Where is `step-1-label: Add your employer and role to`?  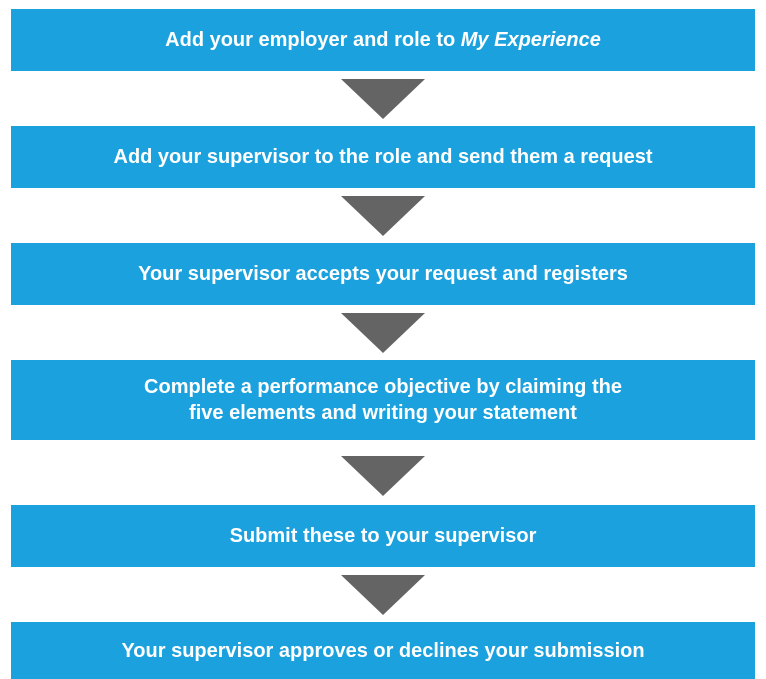 step-1-label: Add your employer and role to is located at coordinates (313, 40).